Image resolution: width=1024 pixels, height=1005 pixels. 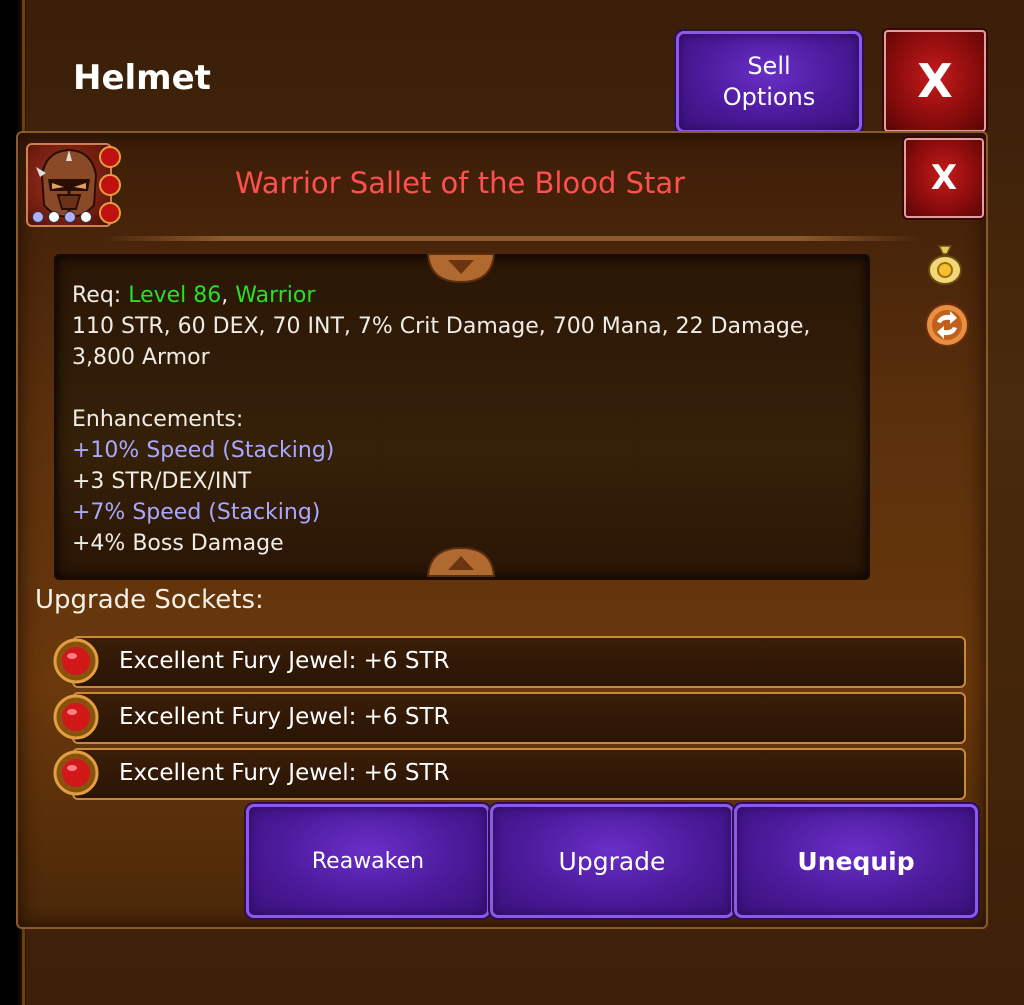 I want to click on gold-bag-button, so click(x=945, y=263).